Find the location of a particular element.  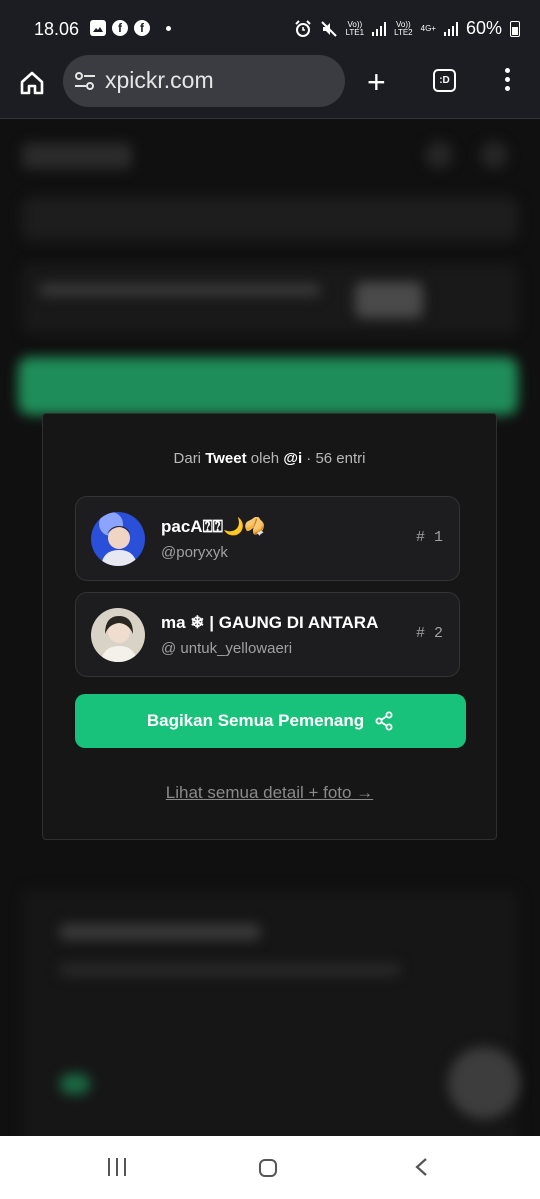

blurred-logo is located at coordinates (77, 156).